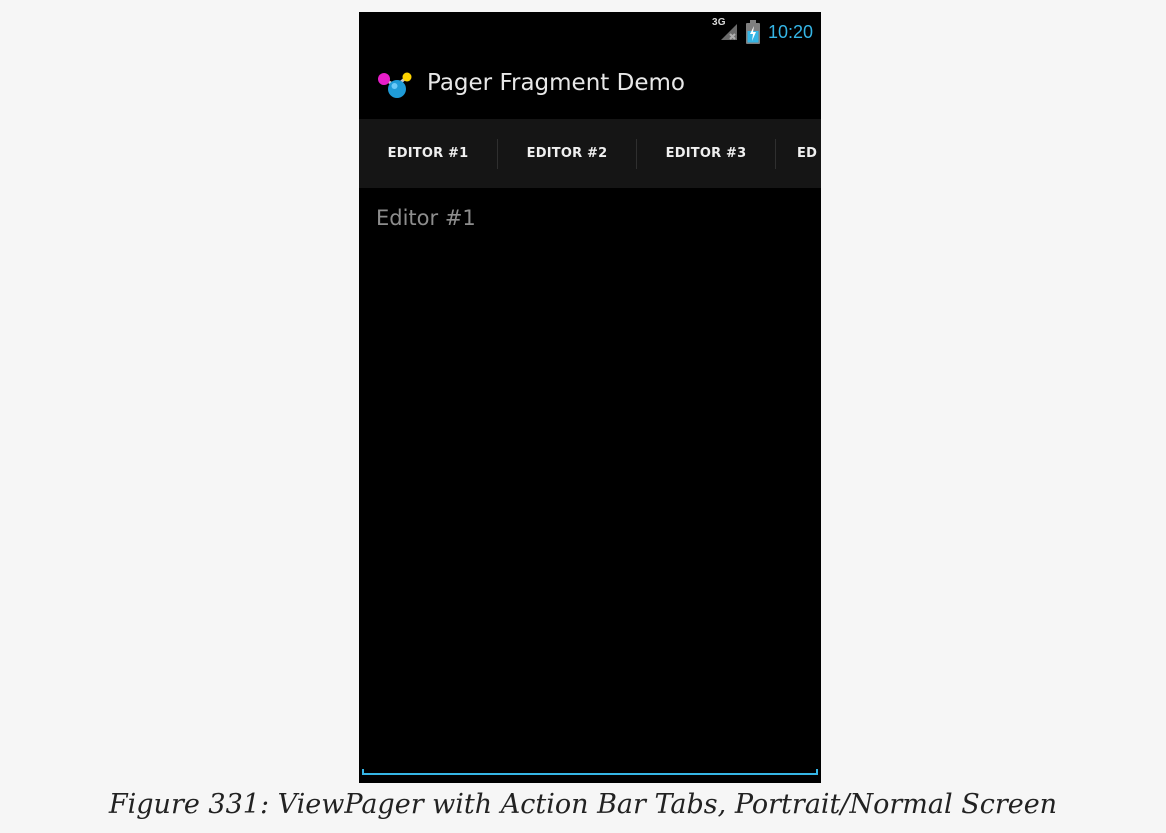  Describe the element at coordinates (590, 104) in the screenshot. I see `action-bar: Pager Fragment Demo` at that location.